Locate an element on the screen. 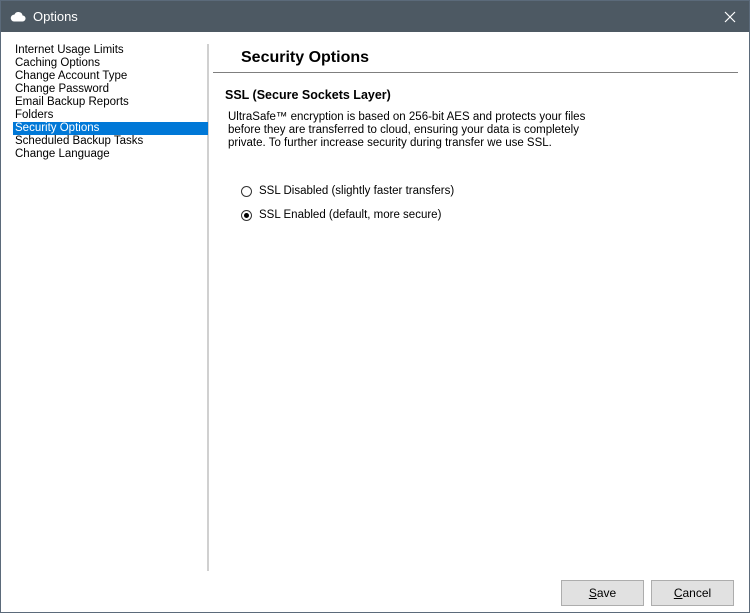  page-title: Security Options is located at coordinates (475, 58).